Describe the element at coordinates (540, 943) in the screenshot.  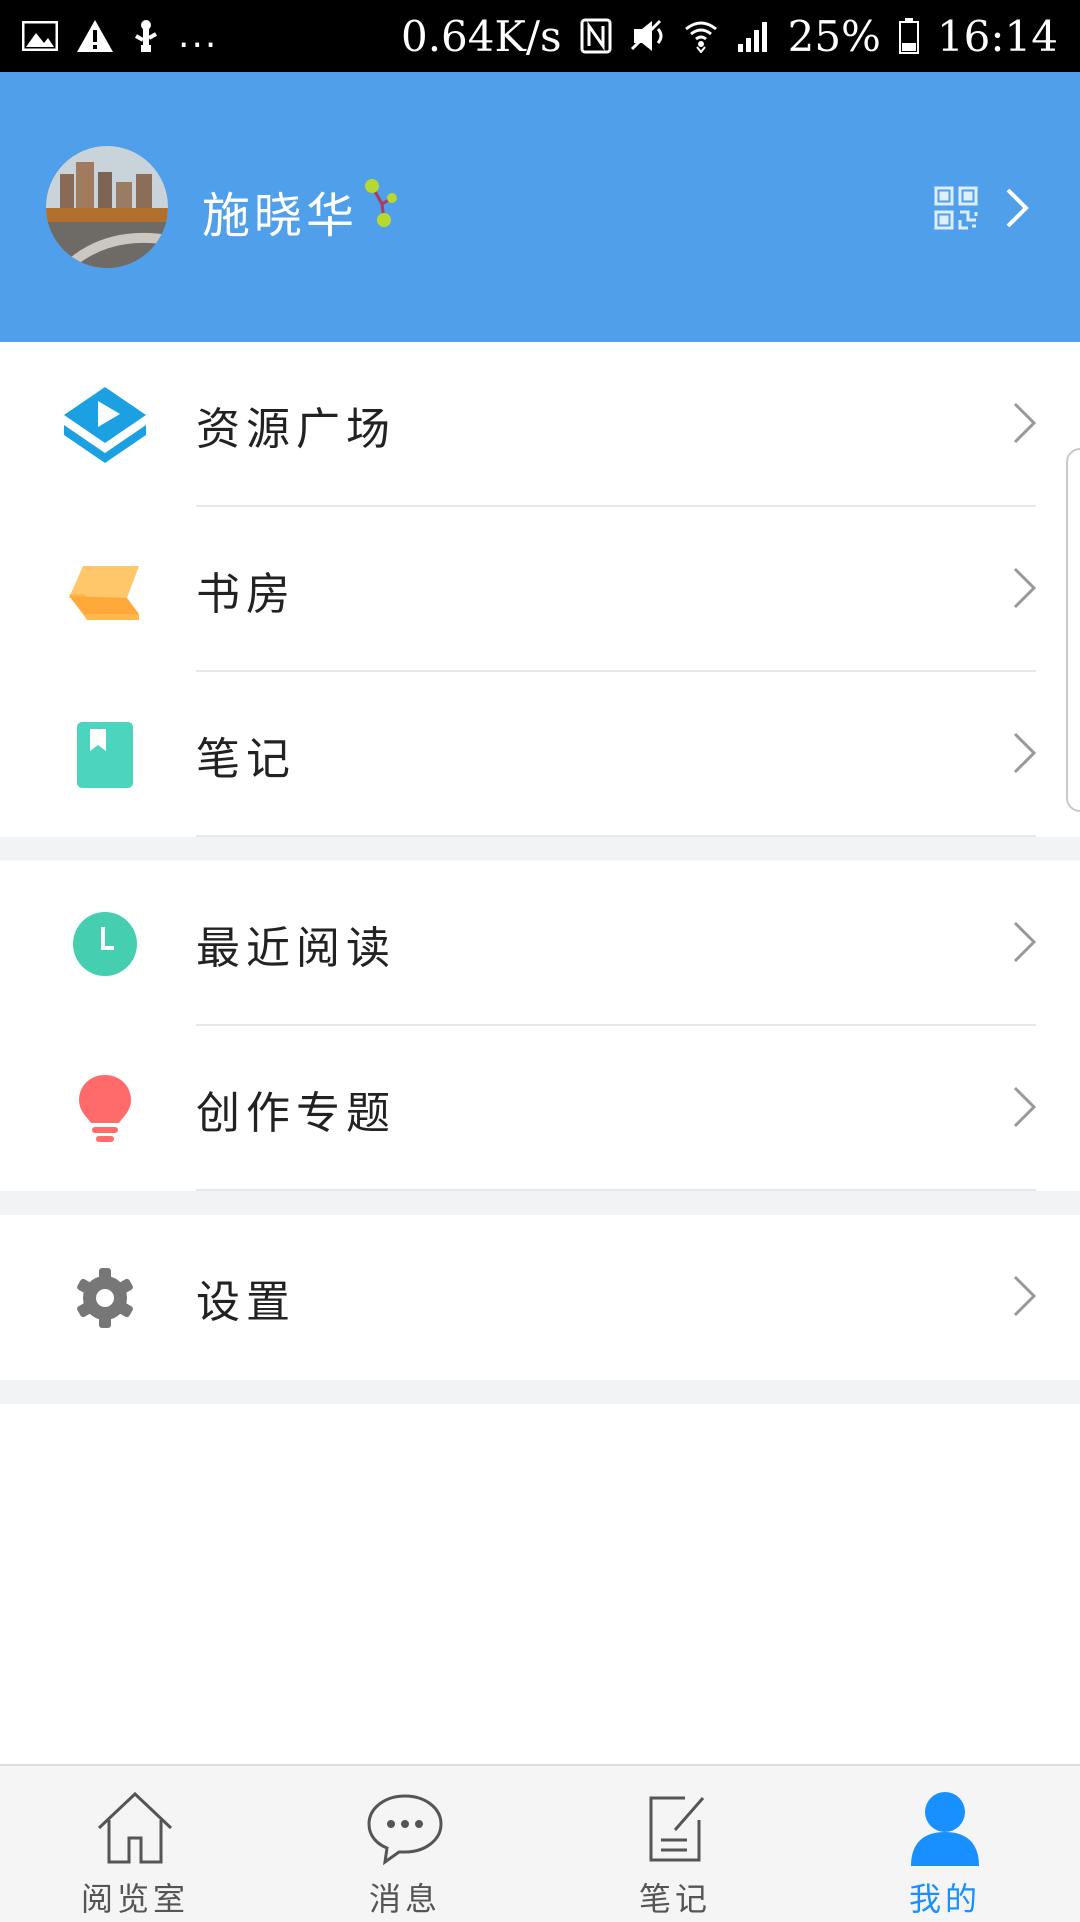
I see `menu-item-recent-reading: 最近阅读` at that location.